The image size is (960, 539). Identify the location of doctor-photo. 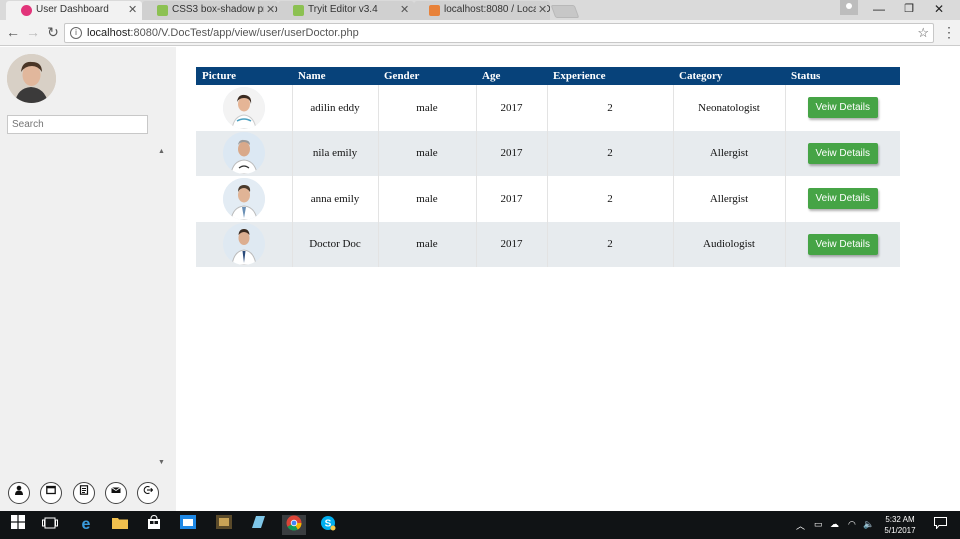
(243, 198).